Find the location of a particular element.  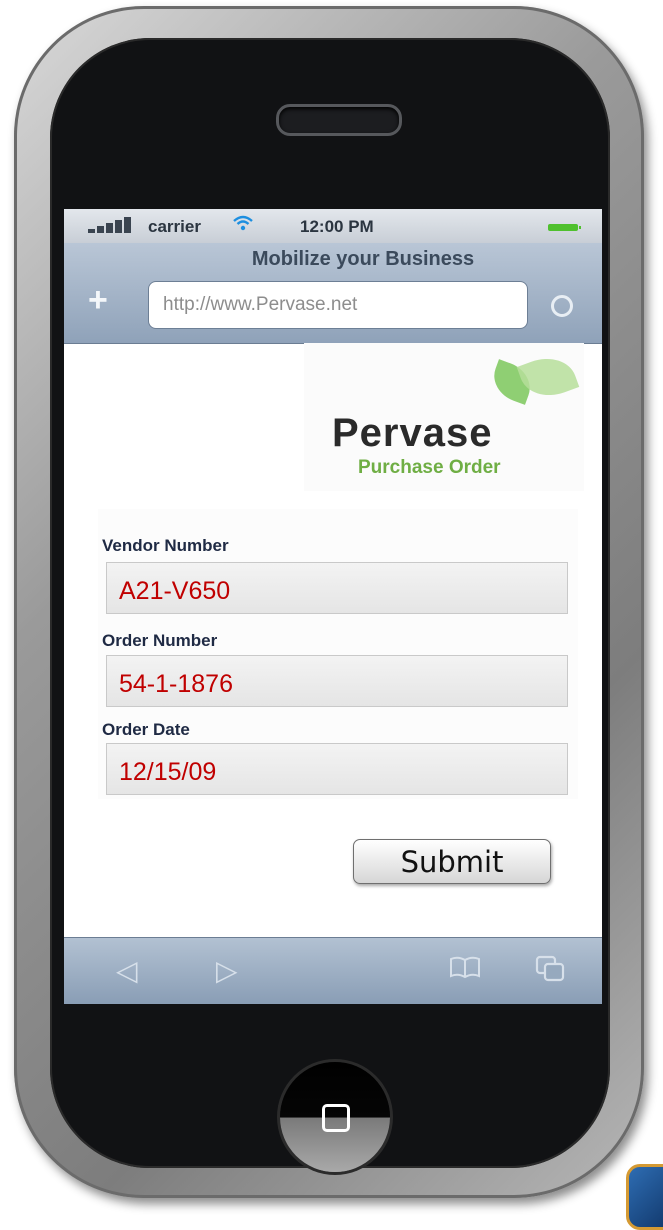

battery-icon is located at coordinates (564, 227).